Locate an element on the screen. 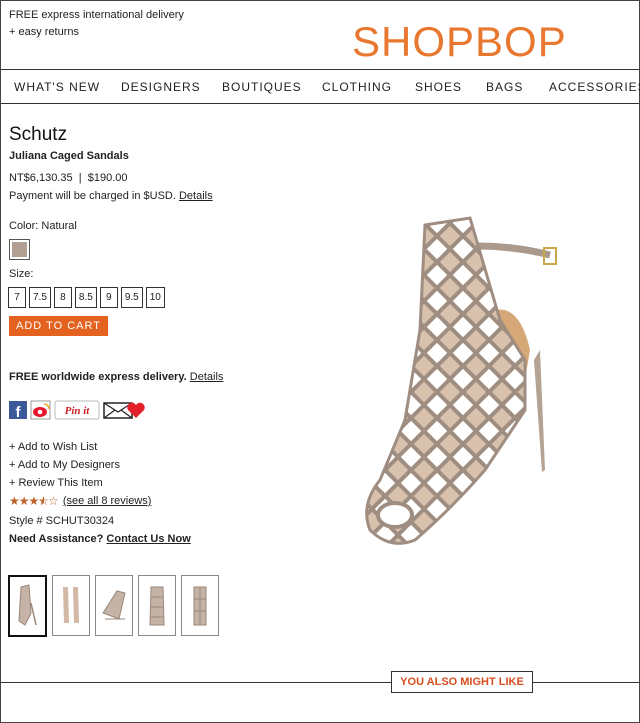  size-label: Size: is located at coordinates (21, 274).